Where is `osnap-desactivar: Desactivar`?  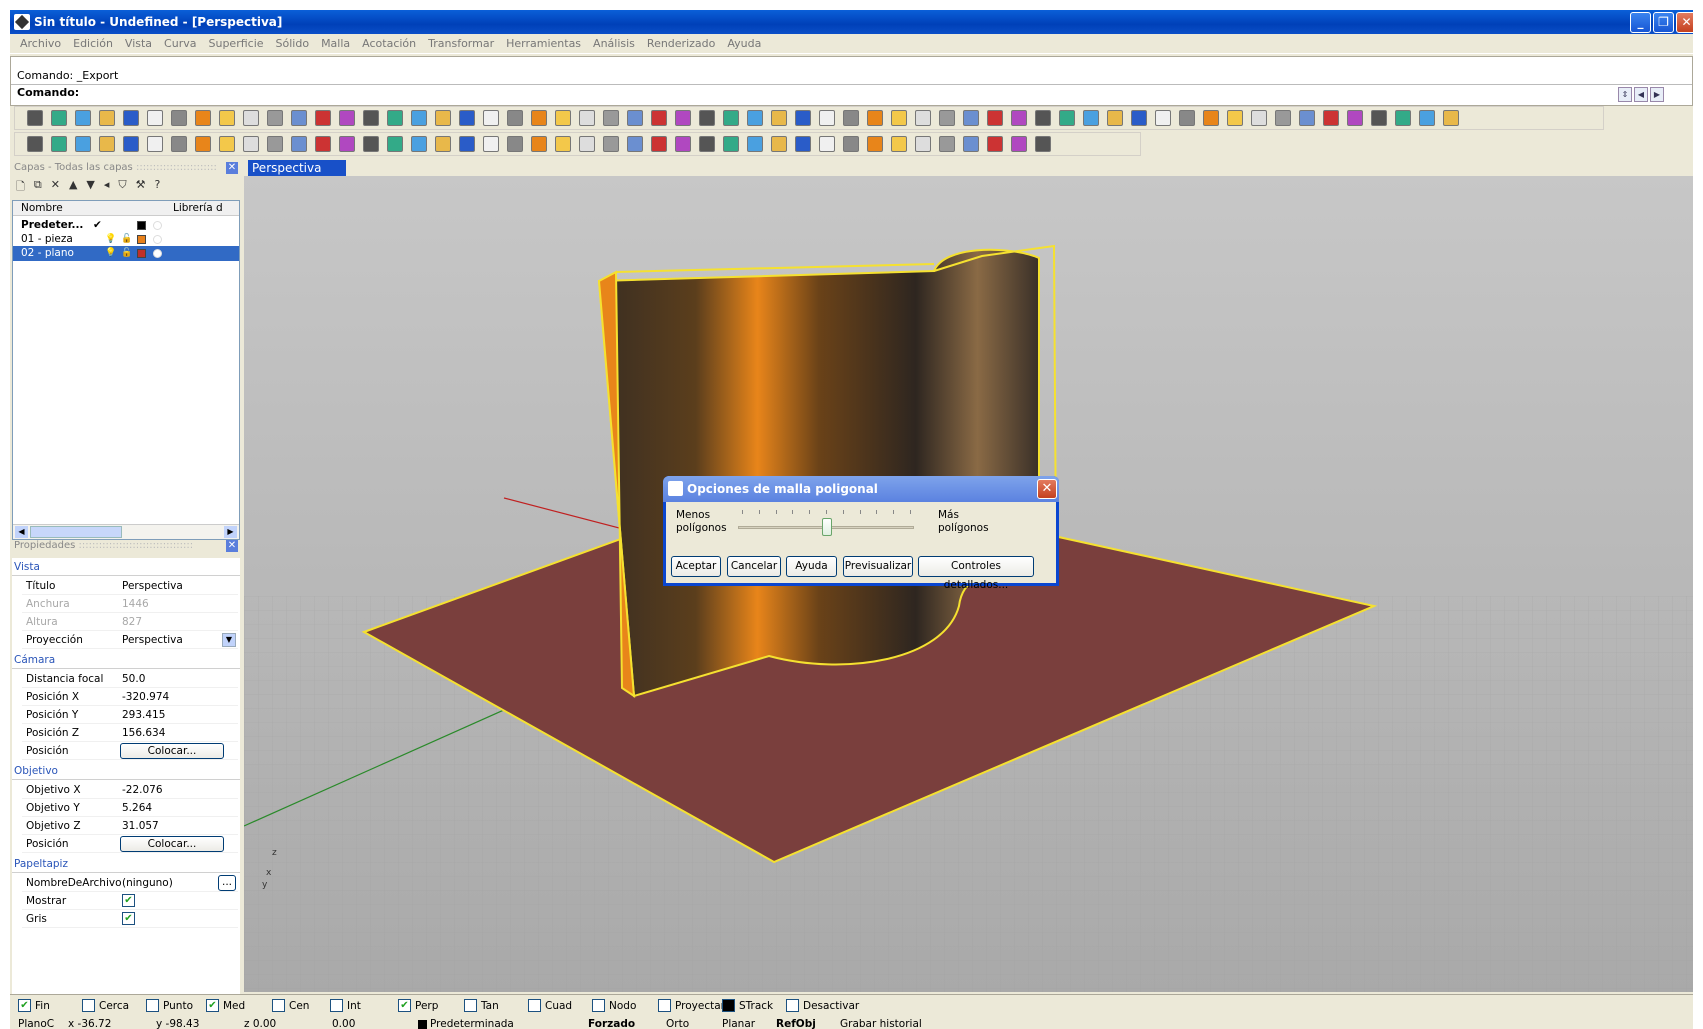 osnap-desactivar: Desactivar is located at coordinates (822, 1005).